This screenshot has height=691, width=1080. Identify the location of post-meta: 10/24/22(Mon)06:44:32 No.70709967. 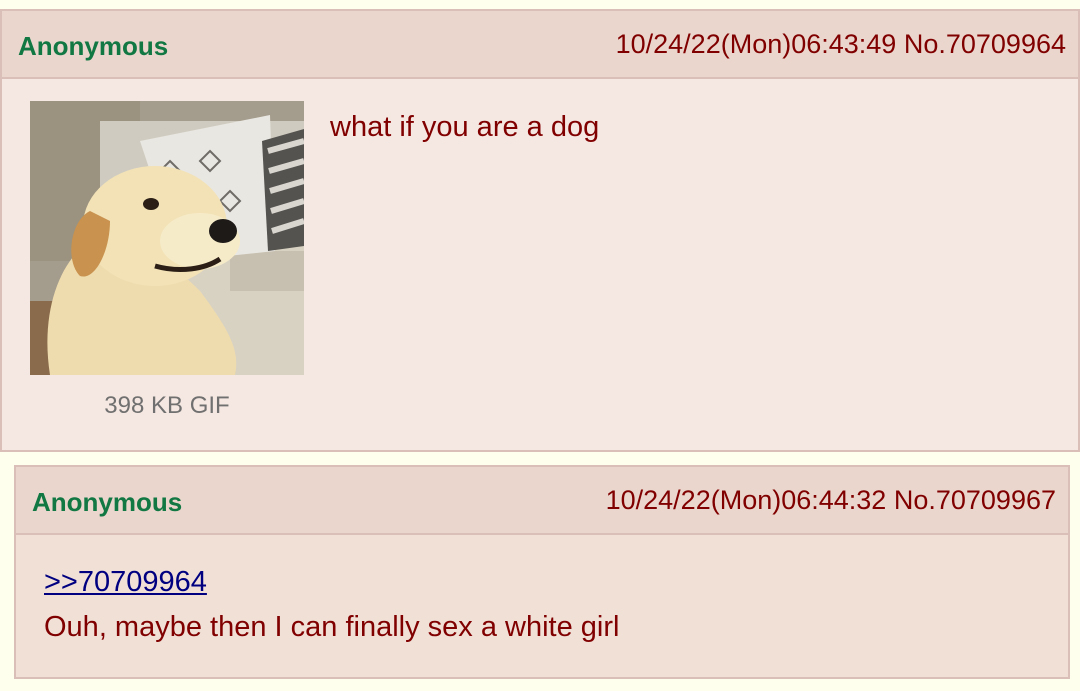
(831, 500).